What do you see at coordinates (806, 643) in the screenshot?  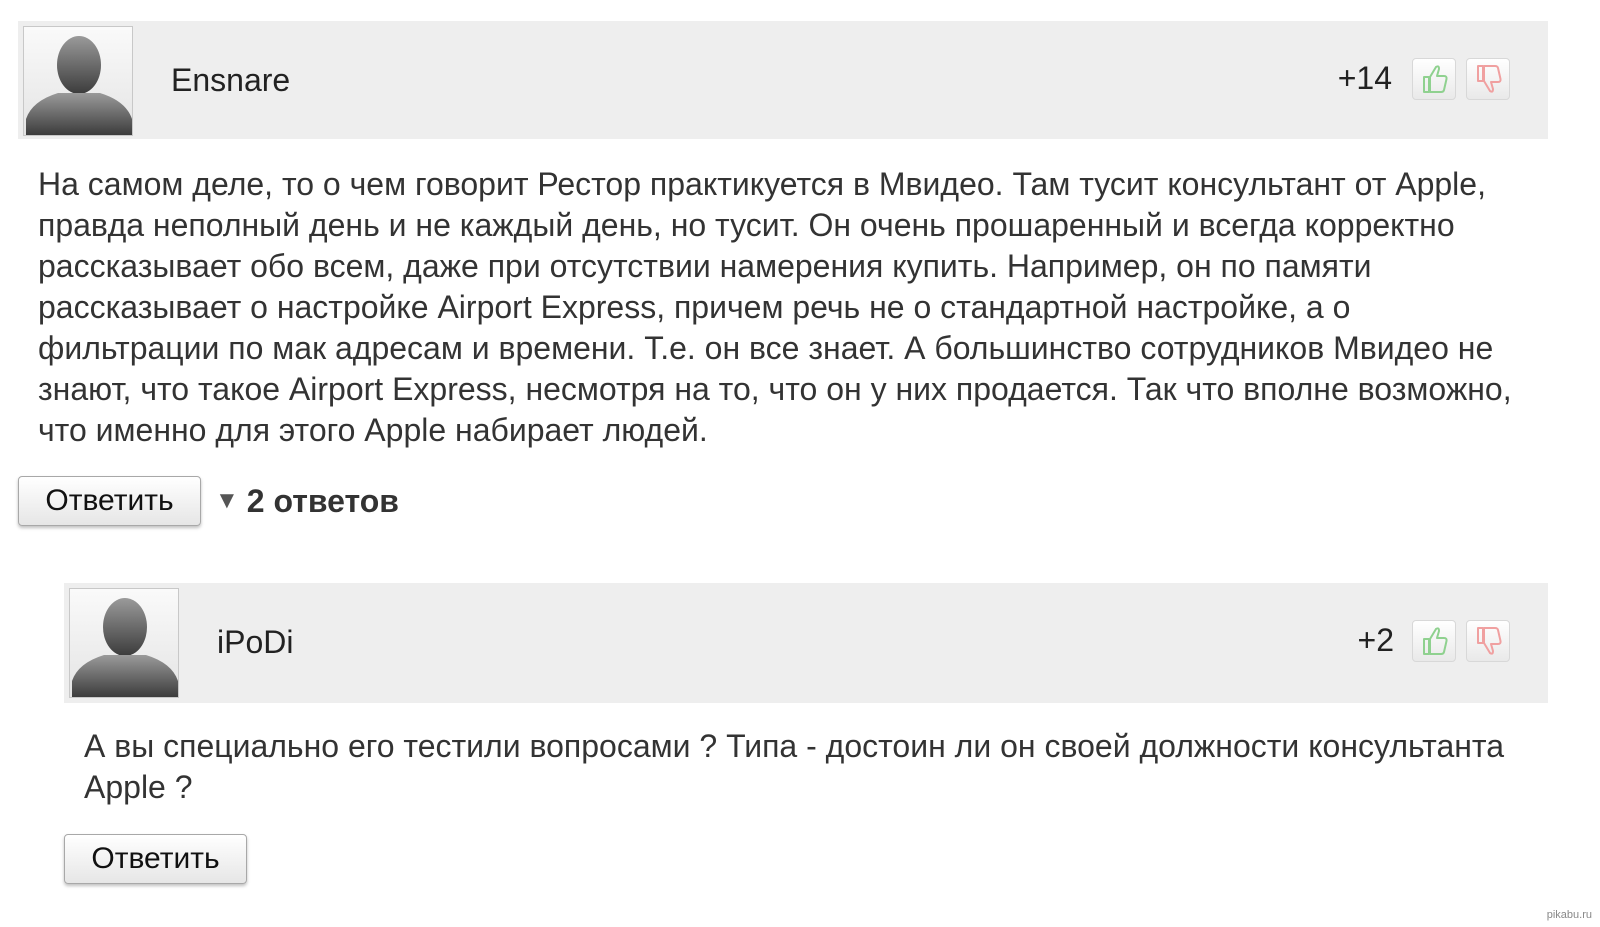 I see `comment-header: iPoDi +2` at bounding box center [806, 643].